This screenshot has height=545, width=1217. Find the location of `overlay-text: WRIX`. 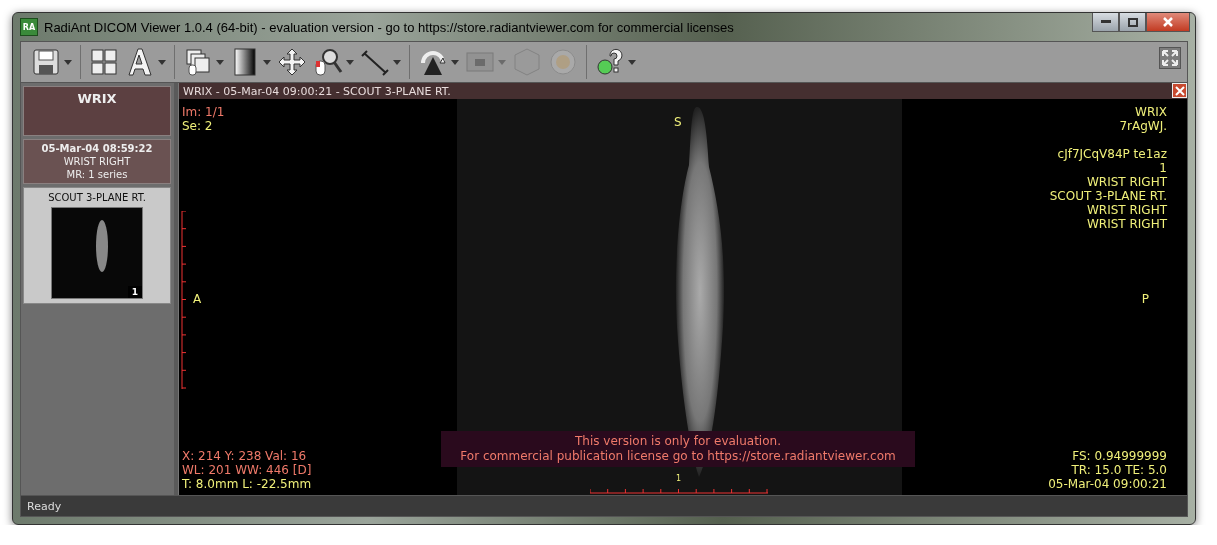

overlay-text: WRIX is located at coordinates (1151, 112).